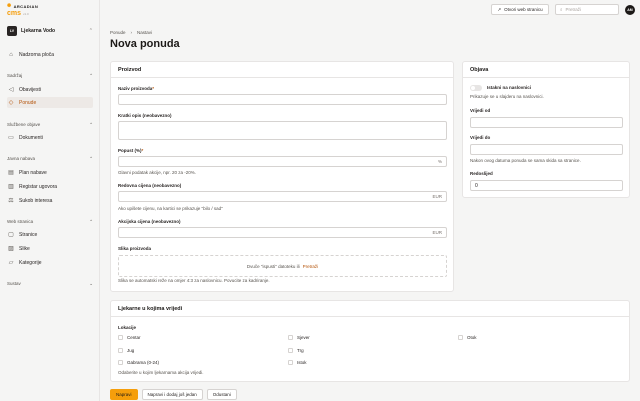 The image size is (640, 401). What do you see at coordinates (480, 110) in the screenshot?
I see `valid-from-label: Vrijedi od` at bounding box center [480, 110].